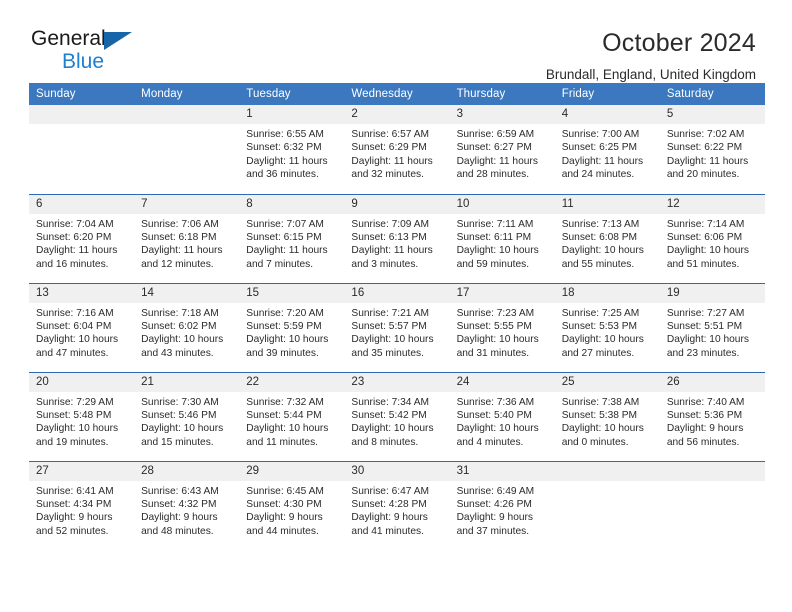  What do you see at coordinates (390, 224) in the screenshot?
I see `sunrise-text: Sunrise: 7:09 AM` at bounding box center [390, 224].